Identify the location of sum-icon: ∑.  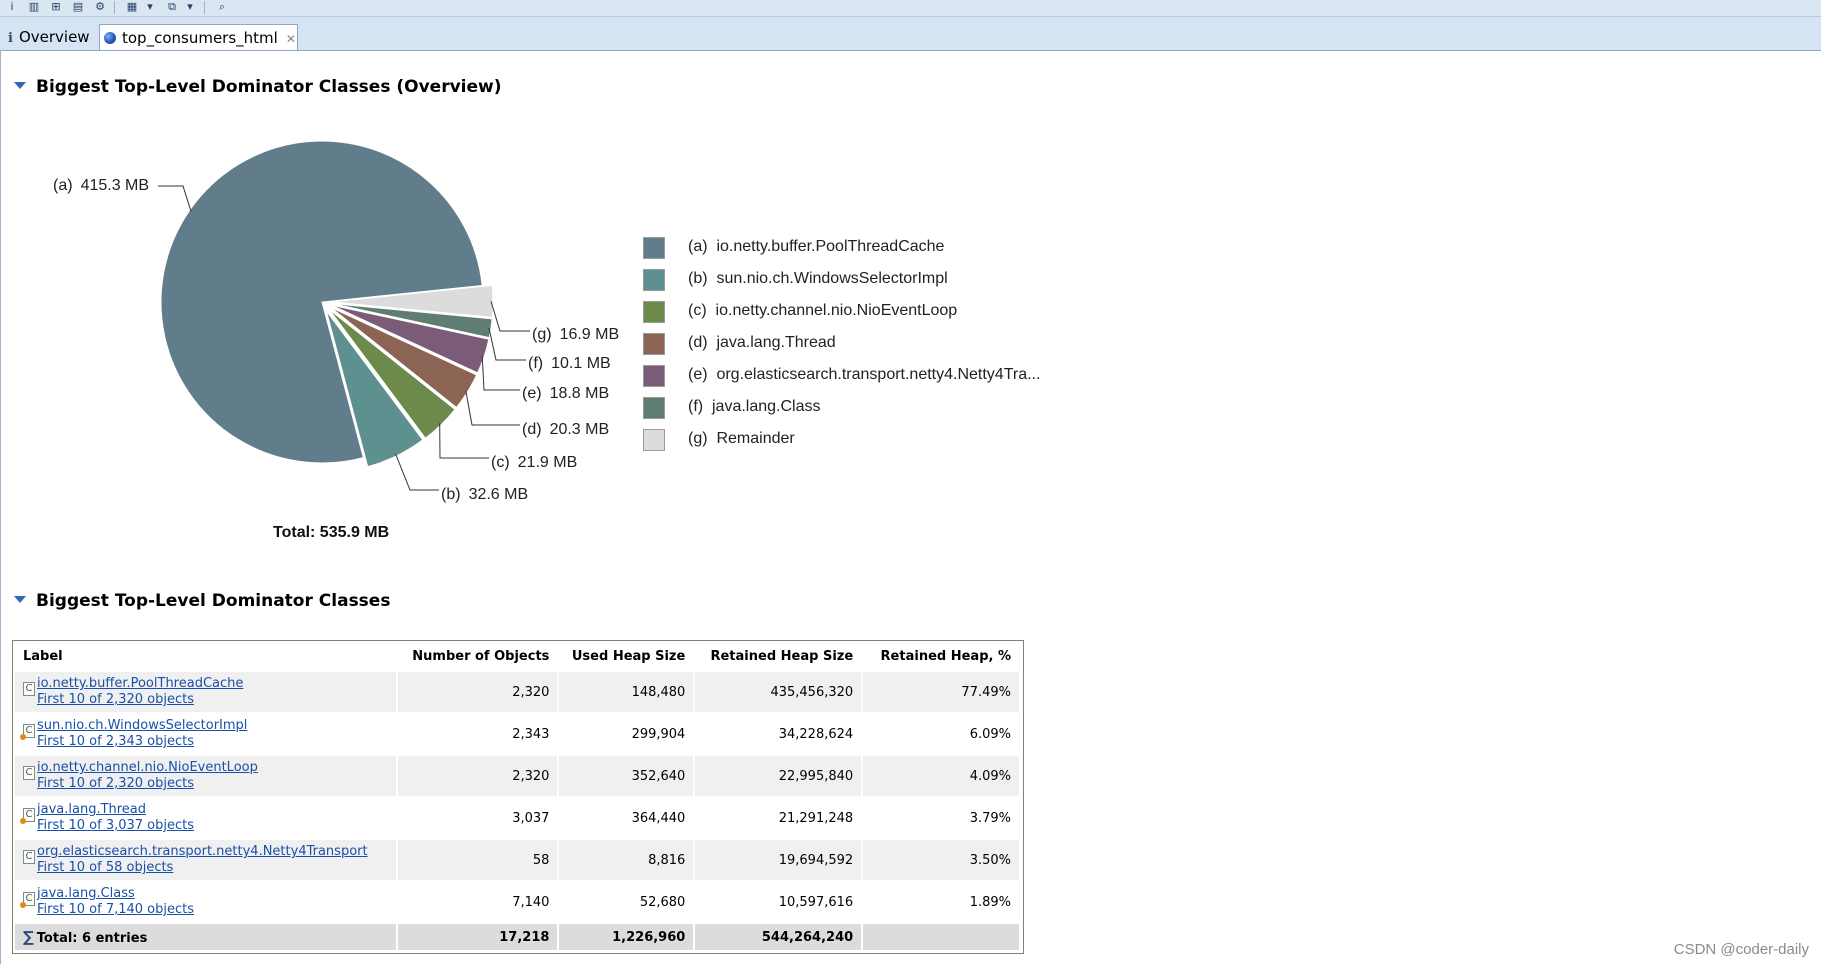
(28, 937).